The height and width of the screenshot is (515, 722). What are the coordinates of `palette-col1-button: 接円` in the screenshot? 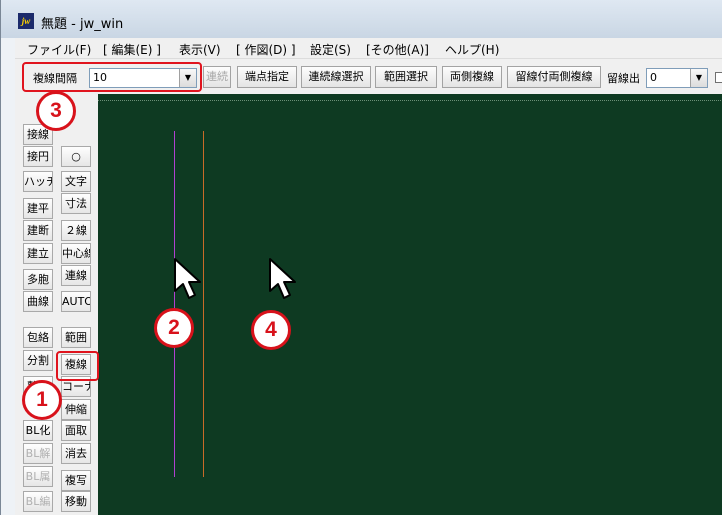 It's located at (38, 156).